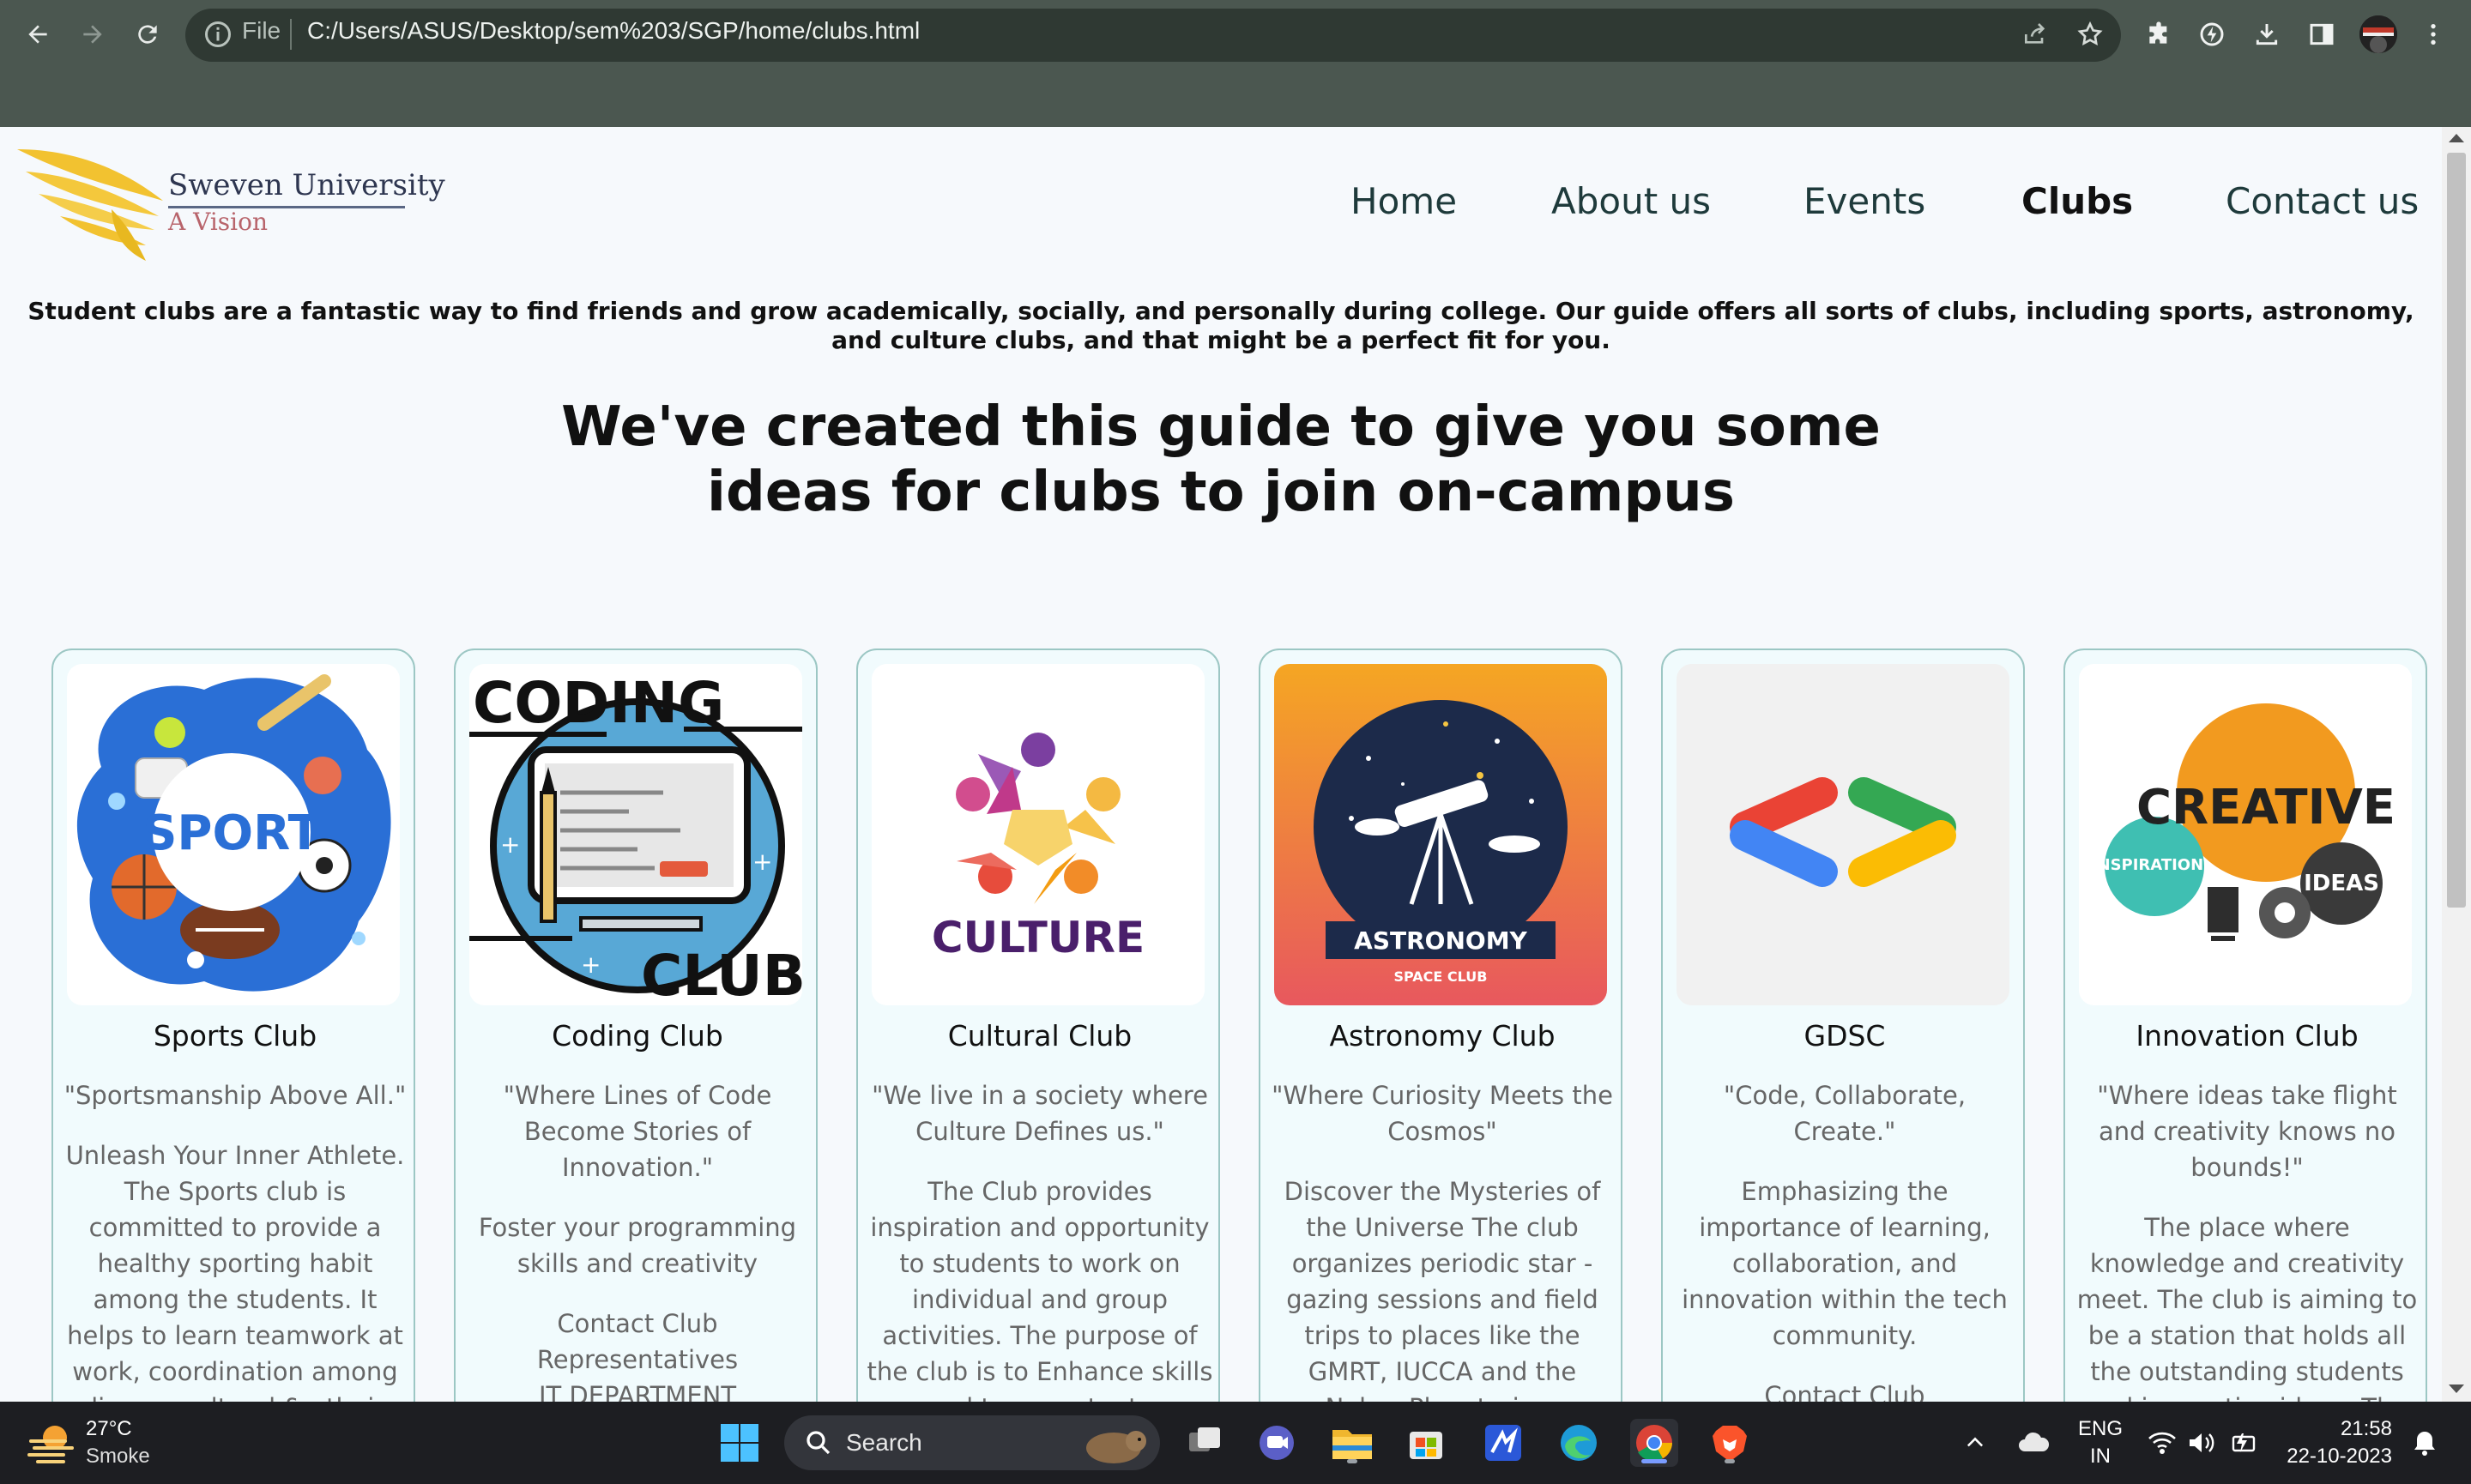 The image size is (2471, 1484). Describe the element at coordinates (218, 222) in the screenshot. I see `logo-tagline: A Vision` at that location.